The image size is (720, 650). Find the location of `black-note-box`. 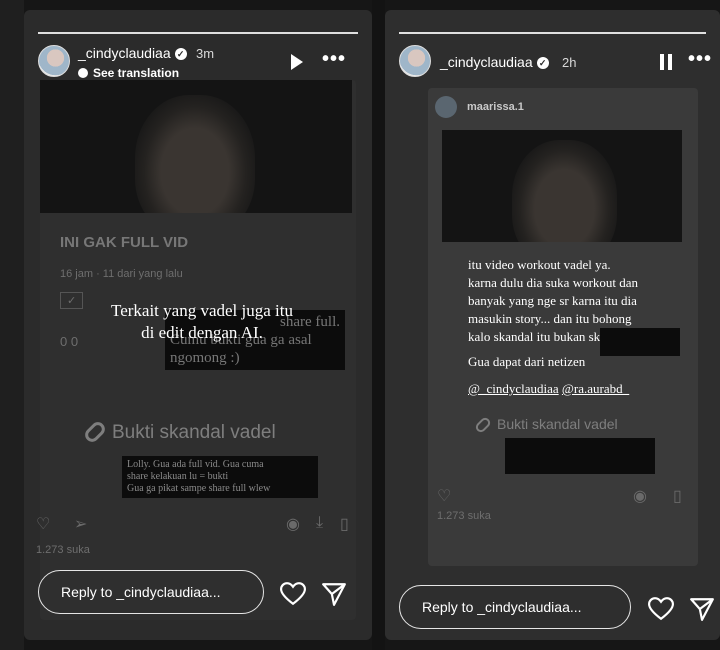

black-note-box is located at coordinates (640, 342).